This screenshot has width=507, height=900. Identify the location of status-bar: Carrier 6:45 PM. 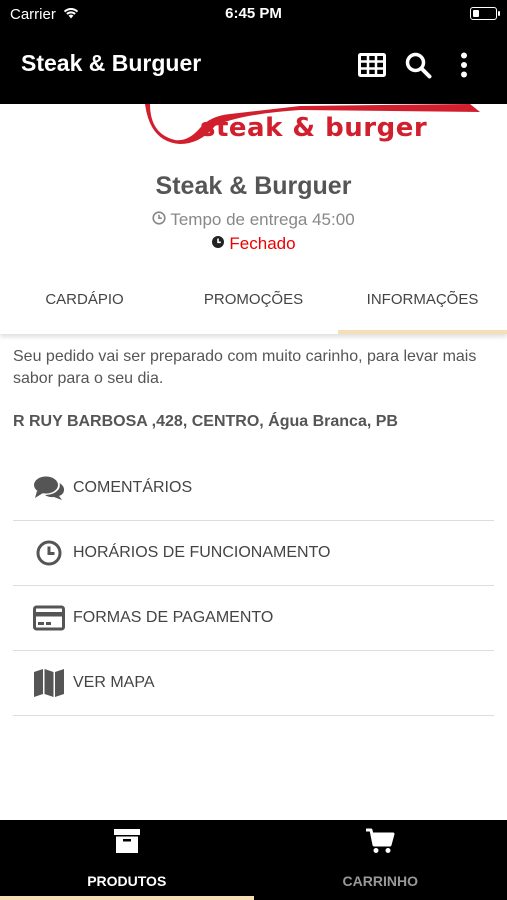
(253, 14).